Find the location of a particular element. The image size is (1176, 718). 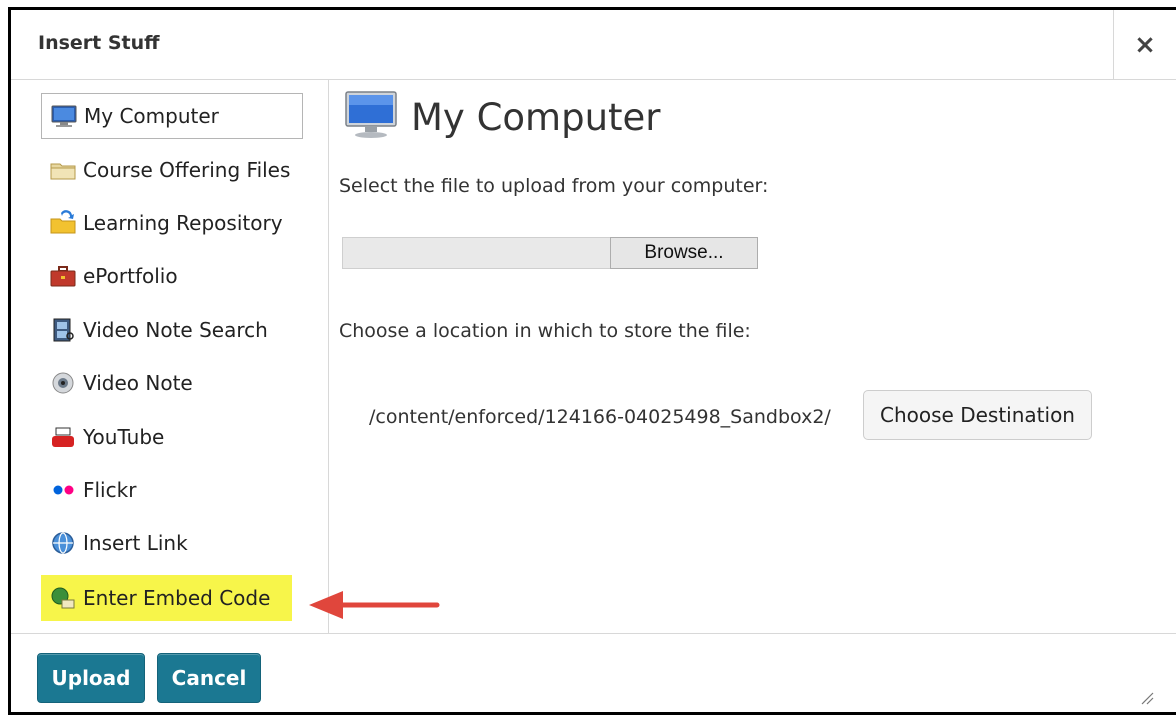

dialog-title: Insert Stuff is located at coordinates (99, 43).